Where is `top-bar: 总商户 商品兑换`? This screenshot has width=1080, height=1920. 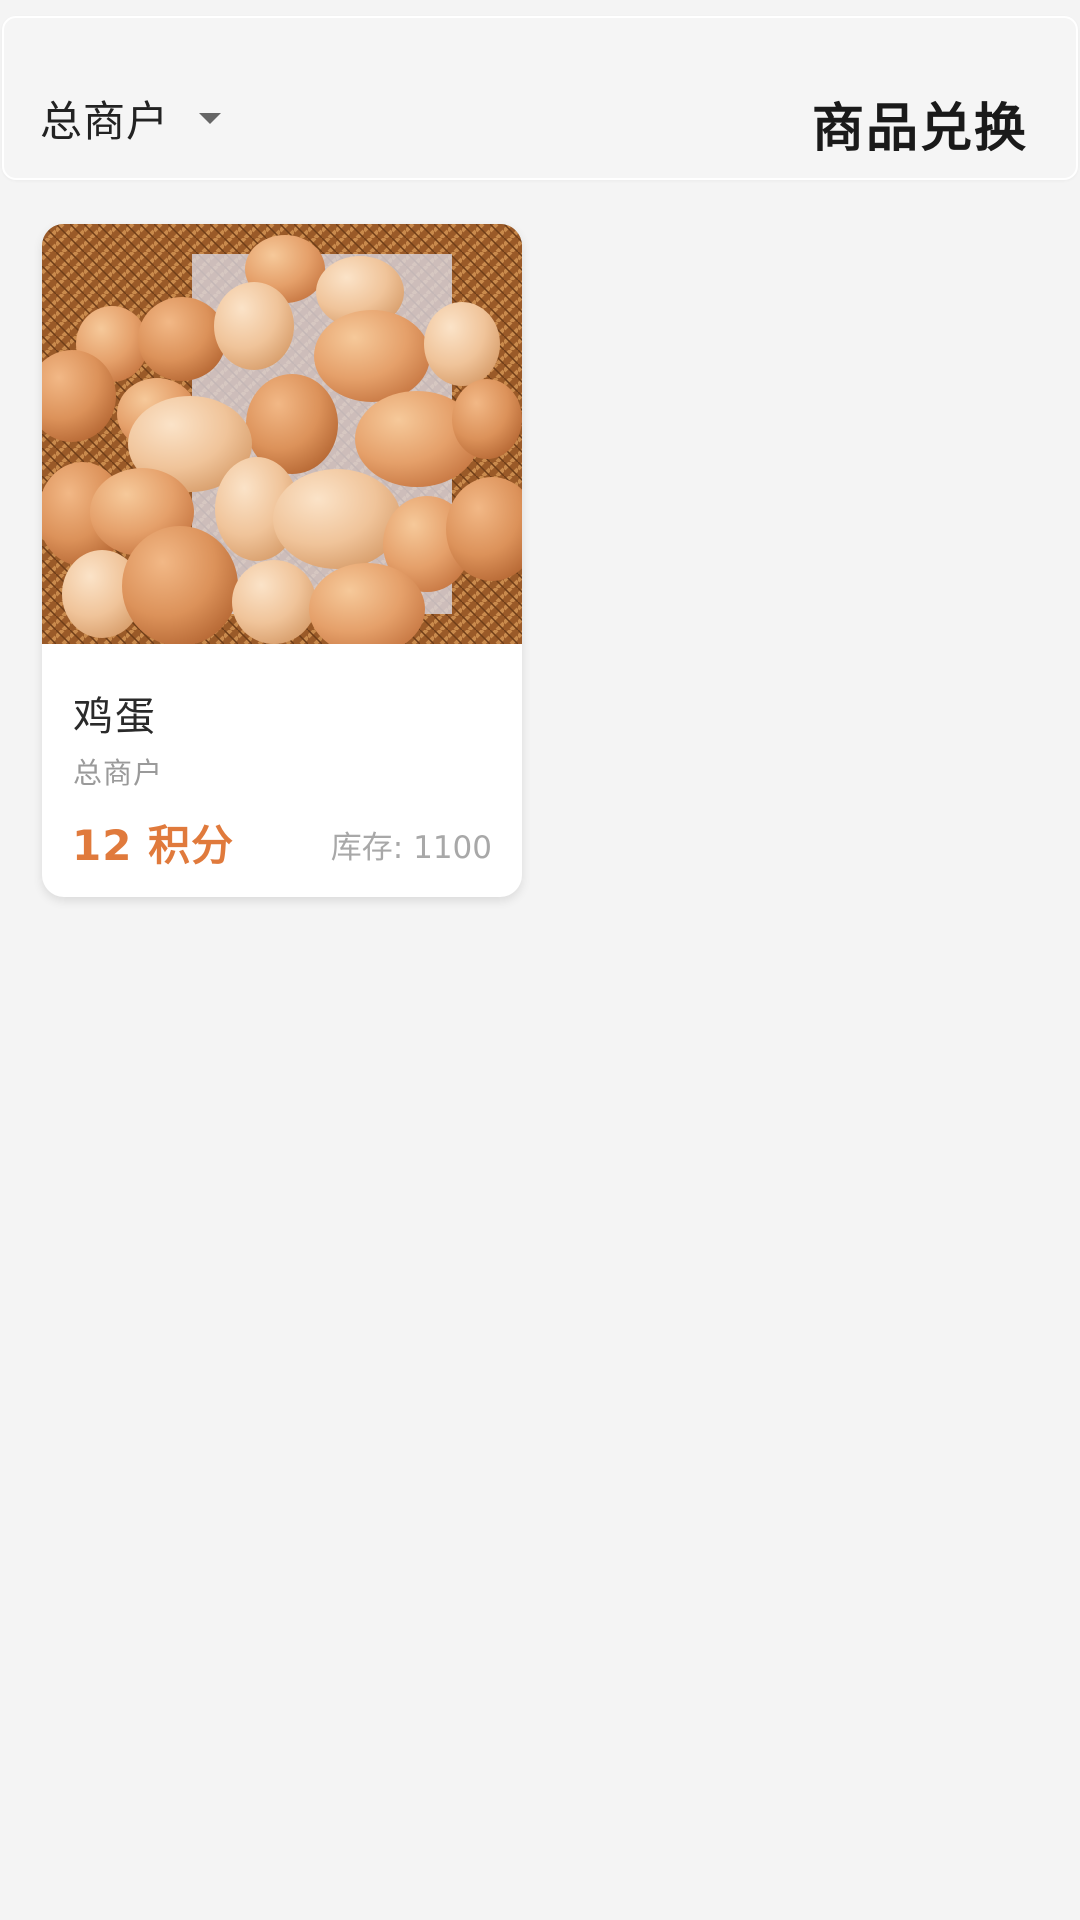
top-bar: 总商户 商品兑换 is located at coordinates (540, 98).